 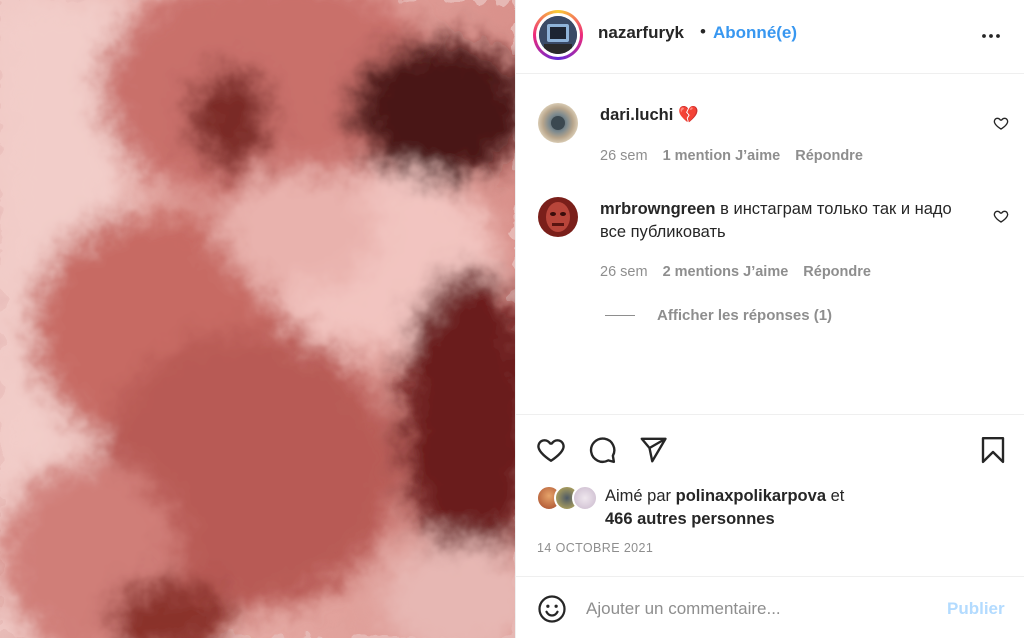 I want to click on publish-button: Publier, so click(x=976, y=609).